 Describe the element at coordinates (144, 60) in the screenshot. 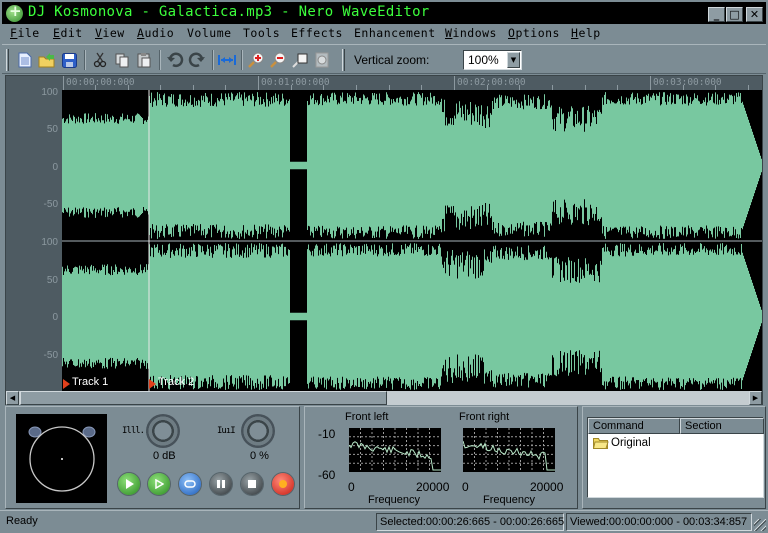

I see `paste-icon` at that location.